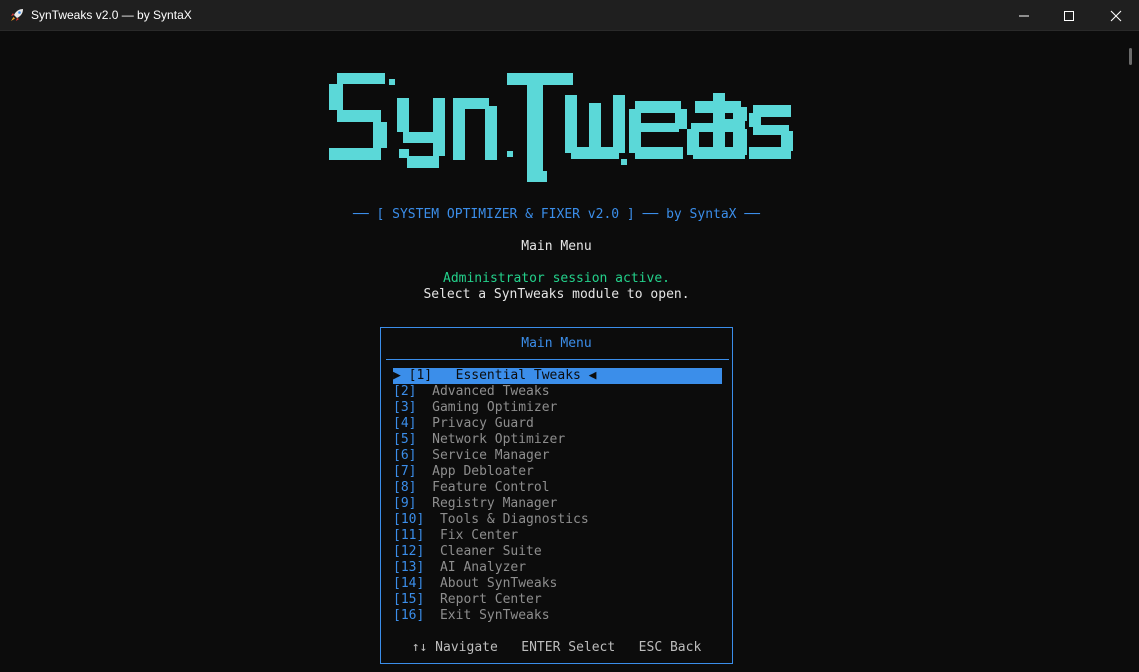  I want to click on maximize-button, so click(1069, 15).